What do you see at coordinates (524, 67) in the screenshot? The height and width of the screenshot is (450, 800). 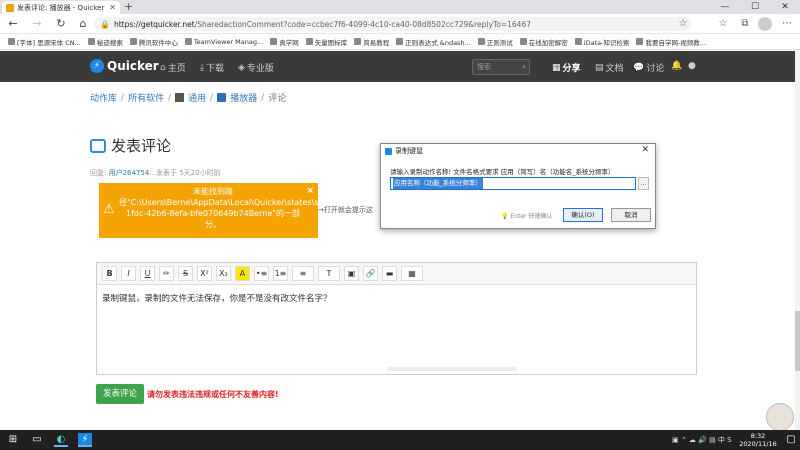 I see `search-icon: ⌕` at bounding box center [524, 67].